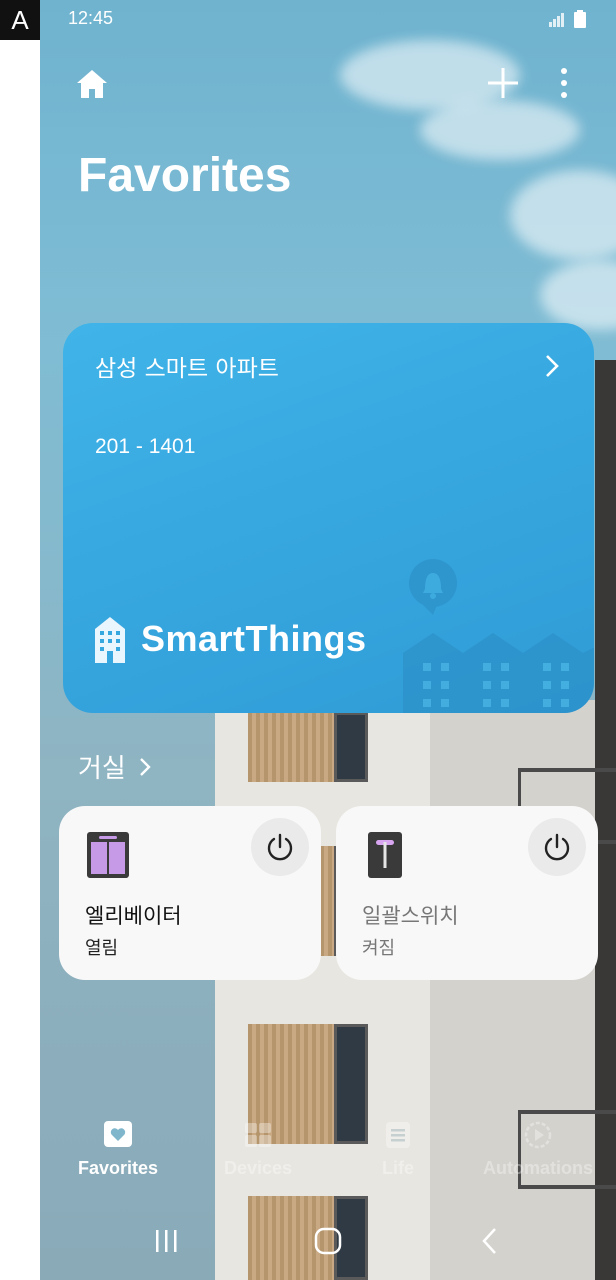  What do you see at coordinates (397, 1168) in the screenshot?
I see `tab-label: Life` at bounding box center [397, 1168].